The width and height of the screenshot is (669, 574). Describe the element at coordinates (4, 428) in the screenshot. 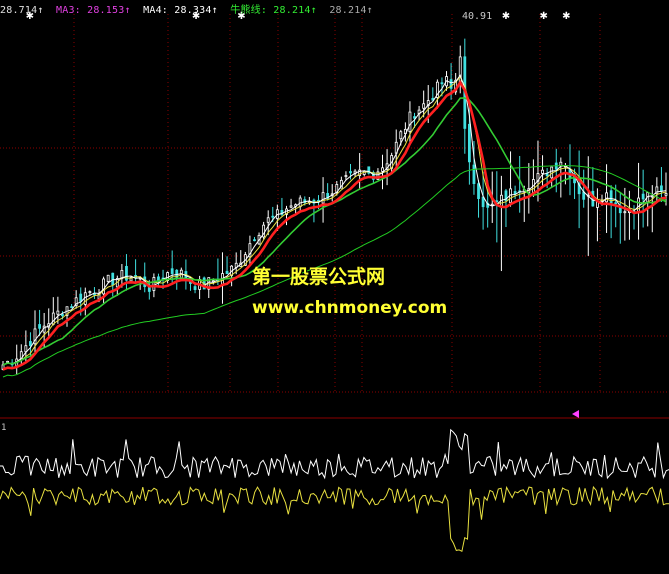

I see `indicator-panel-label: 1` at that location.